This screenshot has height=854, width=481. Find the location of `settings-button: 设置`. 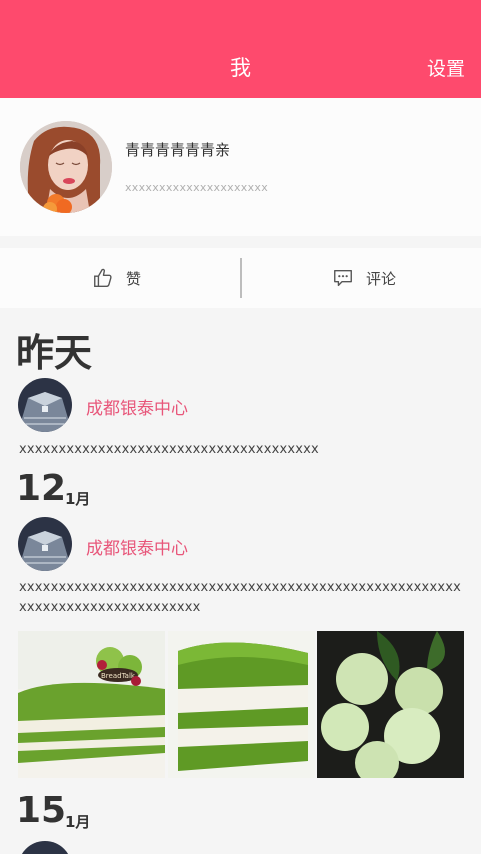

settings-button: 设置 is located at coordinates (446, 67).